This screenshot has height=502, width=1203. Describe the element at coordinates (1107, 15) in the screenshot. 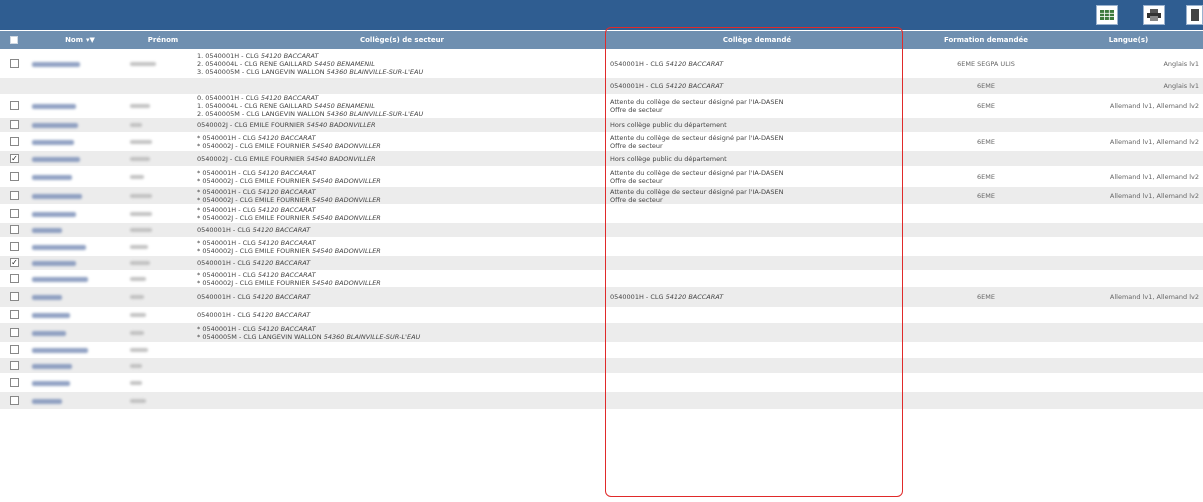

I see `grid-view-icon` at that location.